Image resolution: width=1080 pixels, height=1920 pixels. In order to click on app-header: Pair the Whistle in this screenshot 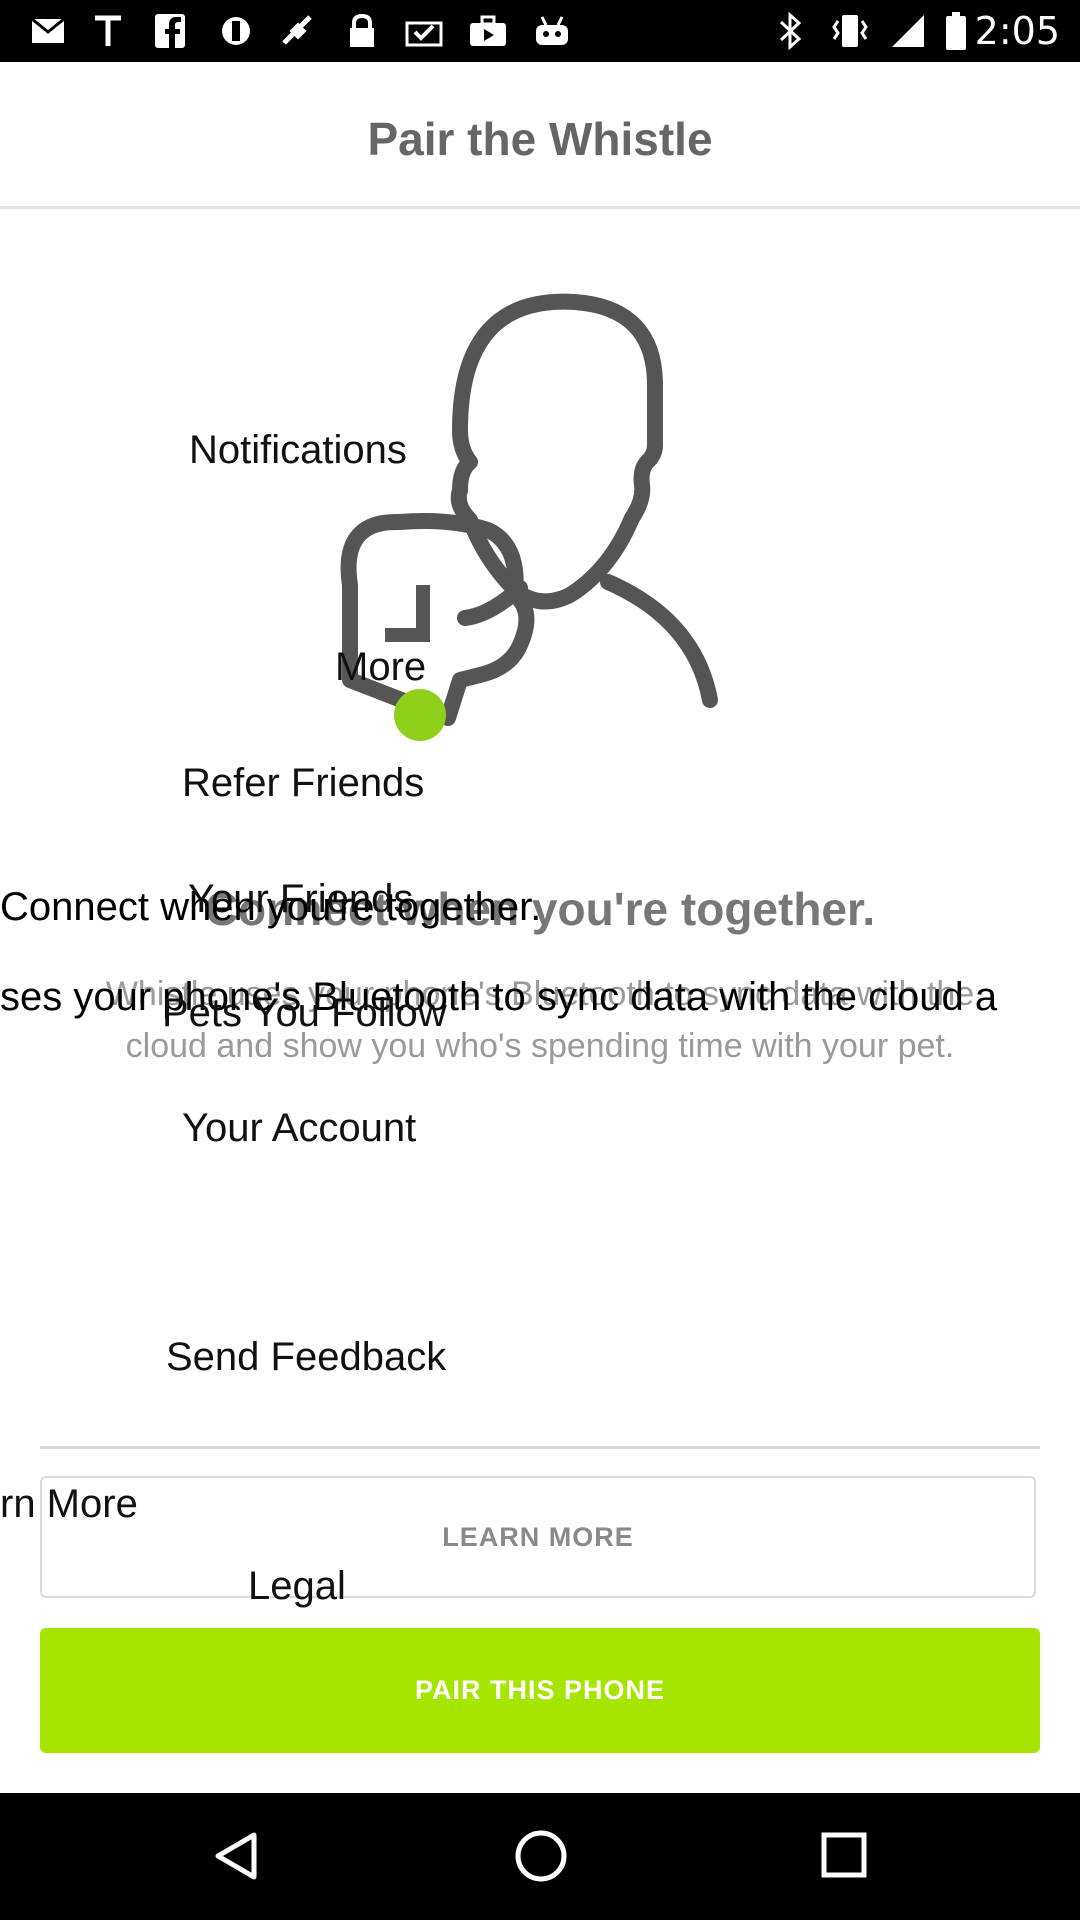, I will do `click(540, 135)`.